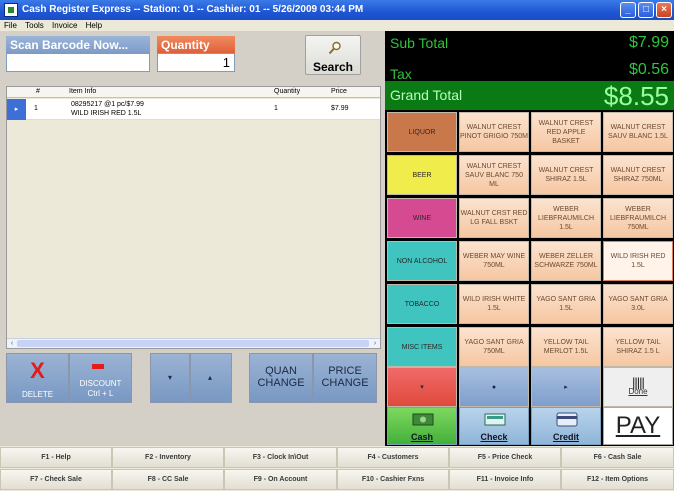 This screenshot has height=491, width=674. What do you see at coordinates (617, 457) in the screenshot?
I see `fkey-f6: F6 - Cash Sale` at bounding box center [617, 457].